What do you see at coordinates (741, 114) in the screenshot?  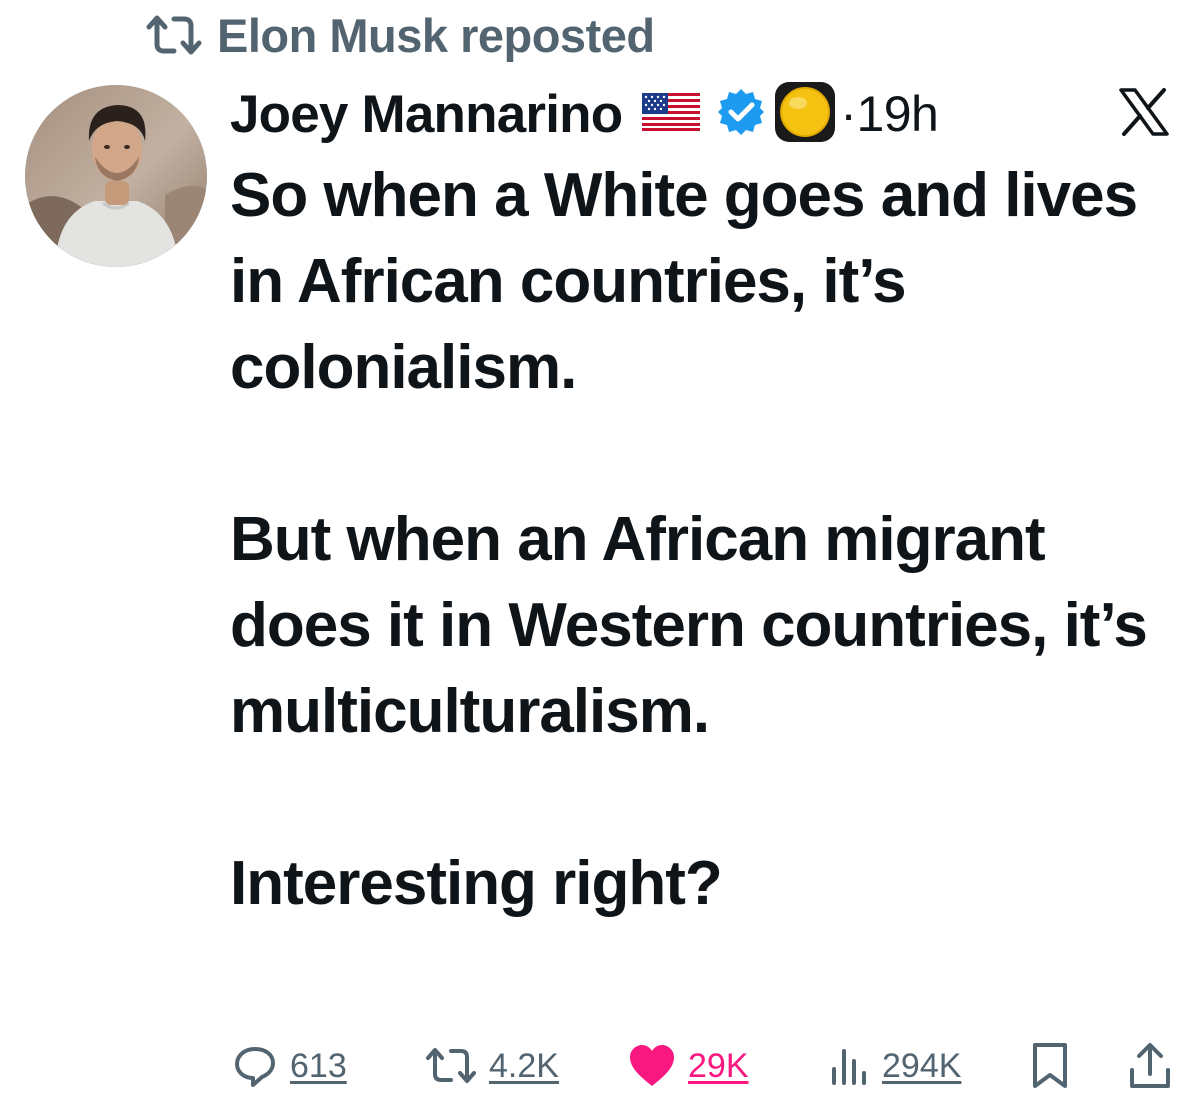 I see `verified-badge-icon` at bounding box center [741, 114].